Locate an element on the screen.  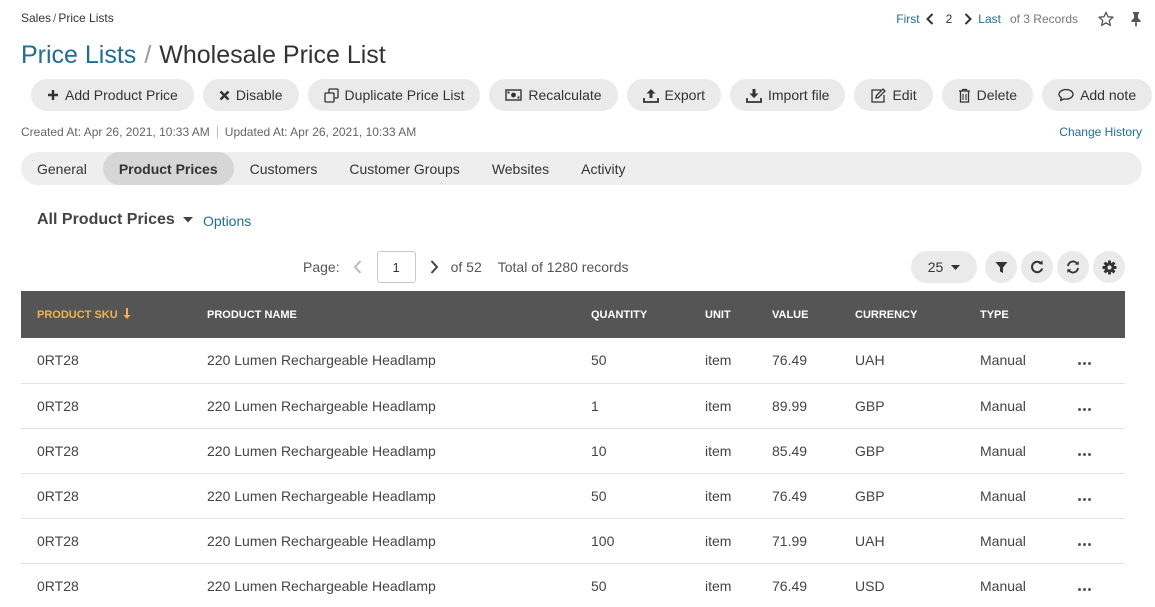
grid-pager: Page: of 52 Total of 1280 records is located at coordinates (465, 267).